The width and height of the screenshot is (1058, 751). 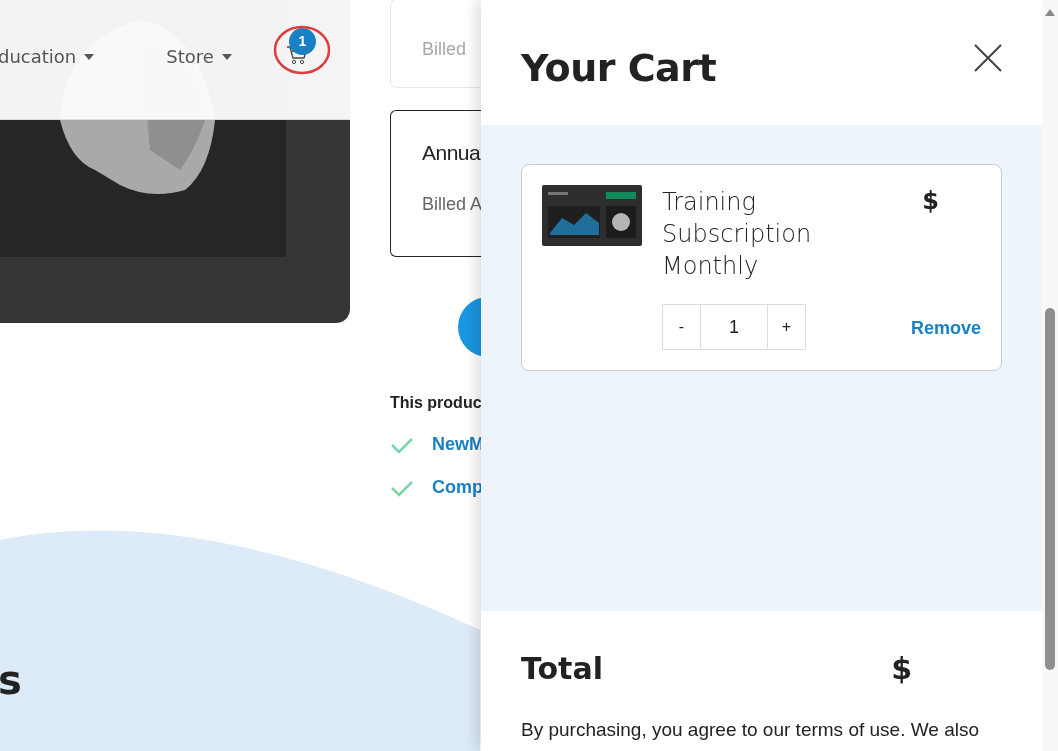 I want to click on plan-billing: Billed A, so click(x=453, y=204).